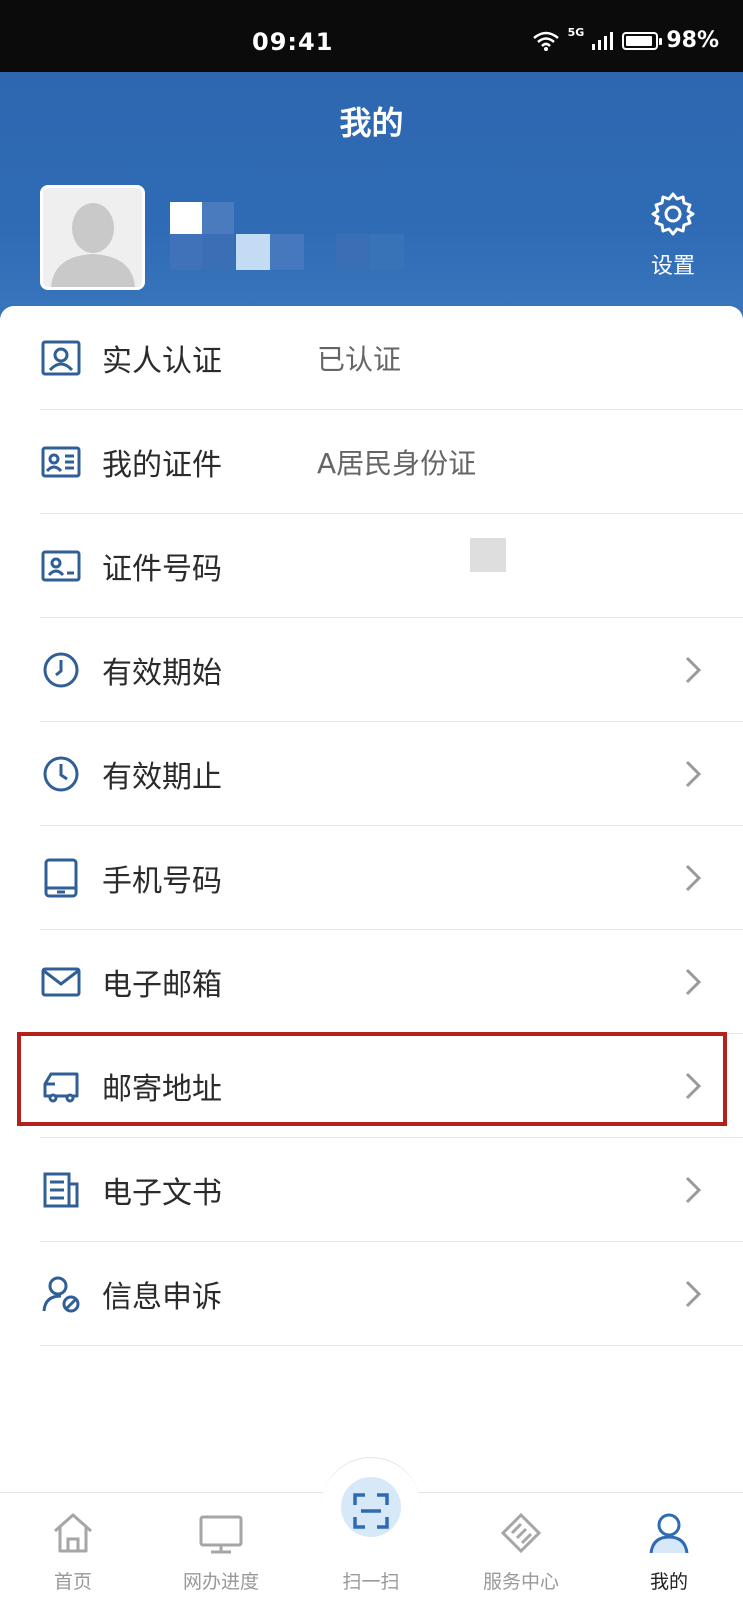 This screenshot has width=743, height=1600. Describe the element at coordinates (371, 1582) in the screenshot. I see `tab-label: 扫一扫` at that location.